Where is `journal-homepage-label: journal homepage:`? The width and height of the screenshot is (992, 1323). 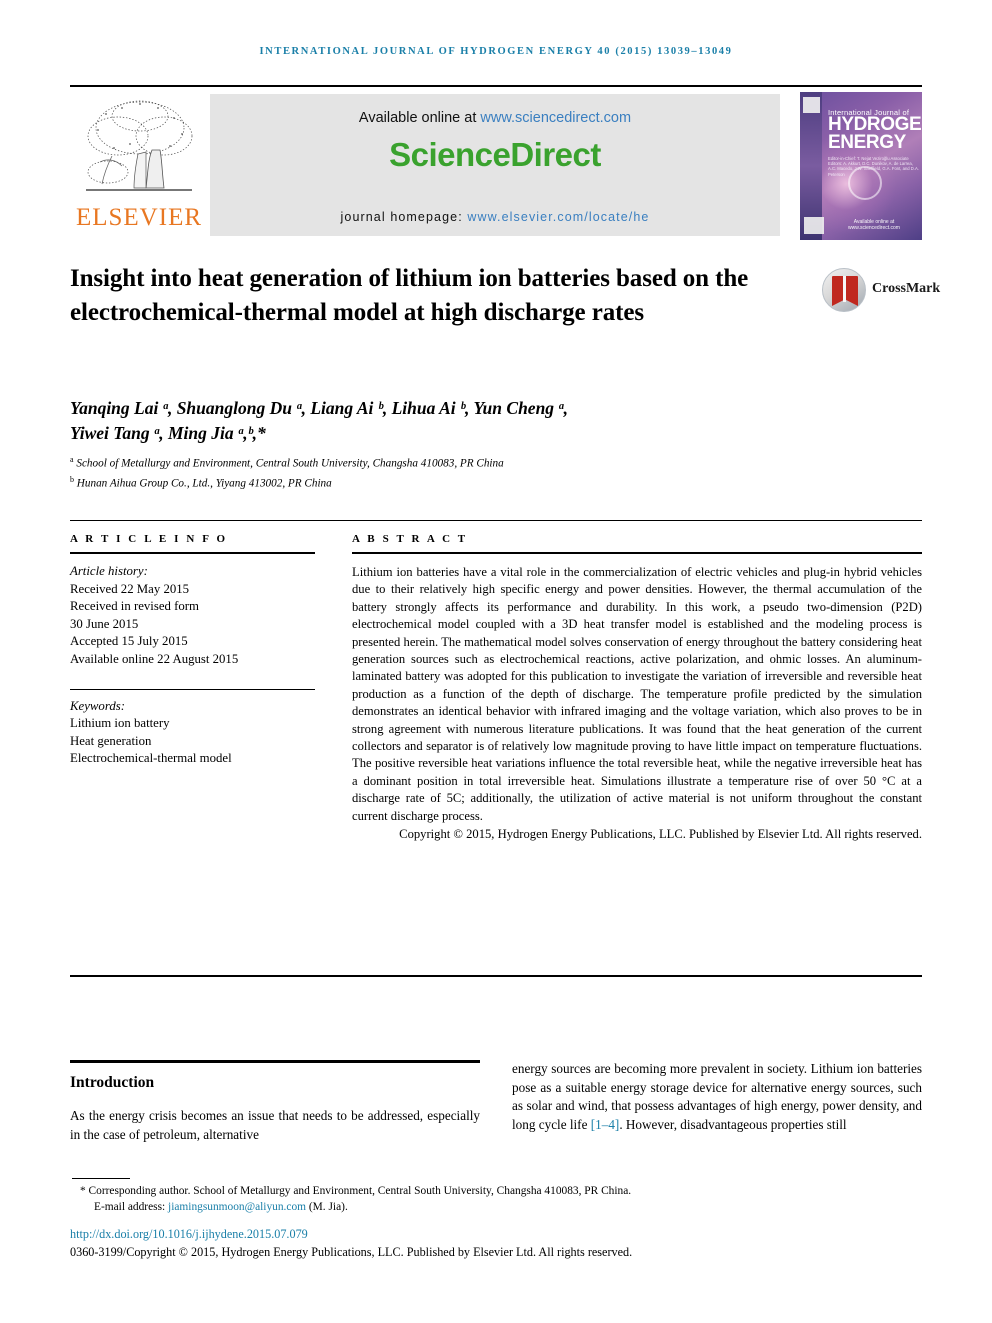 journal-homepage-label: journal homepage: is located at coordinates (404, 217).